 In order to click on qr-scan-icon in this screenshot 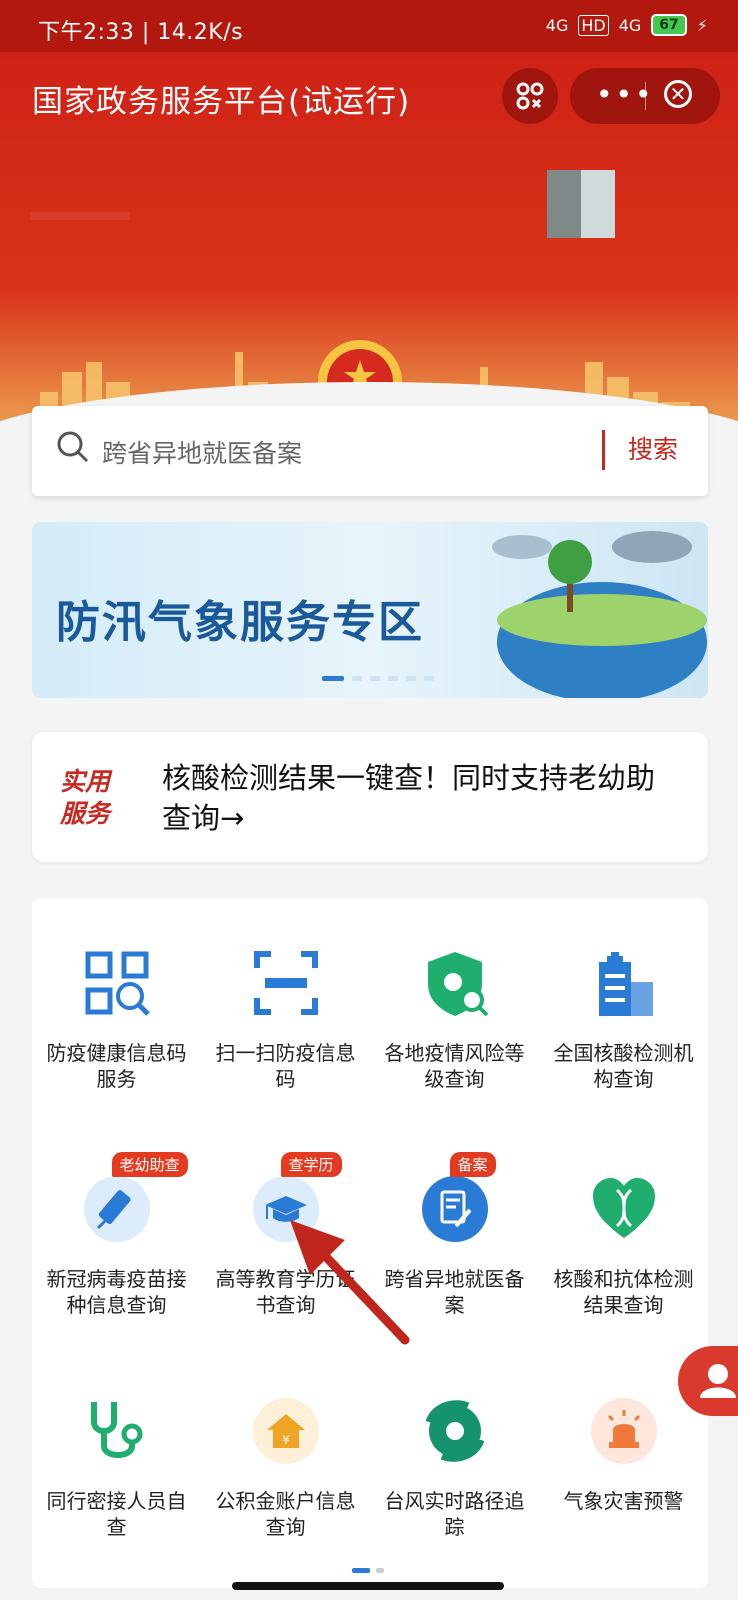, I will do `click(117, 983)`.